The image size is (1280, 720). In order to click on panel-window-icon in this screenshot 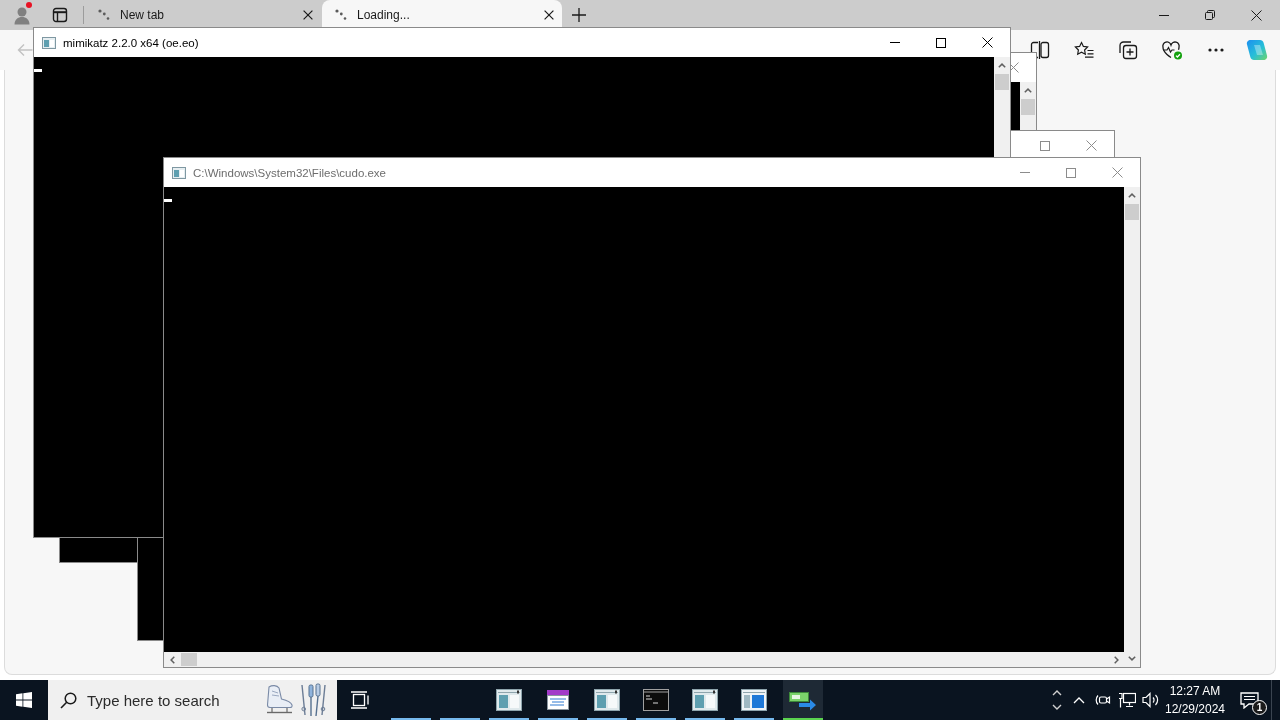, I will do `click(754, 700)`.